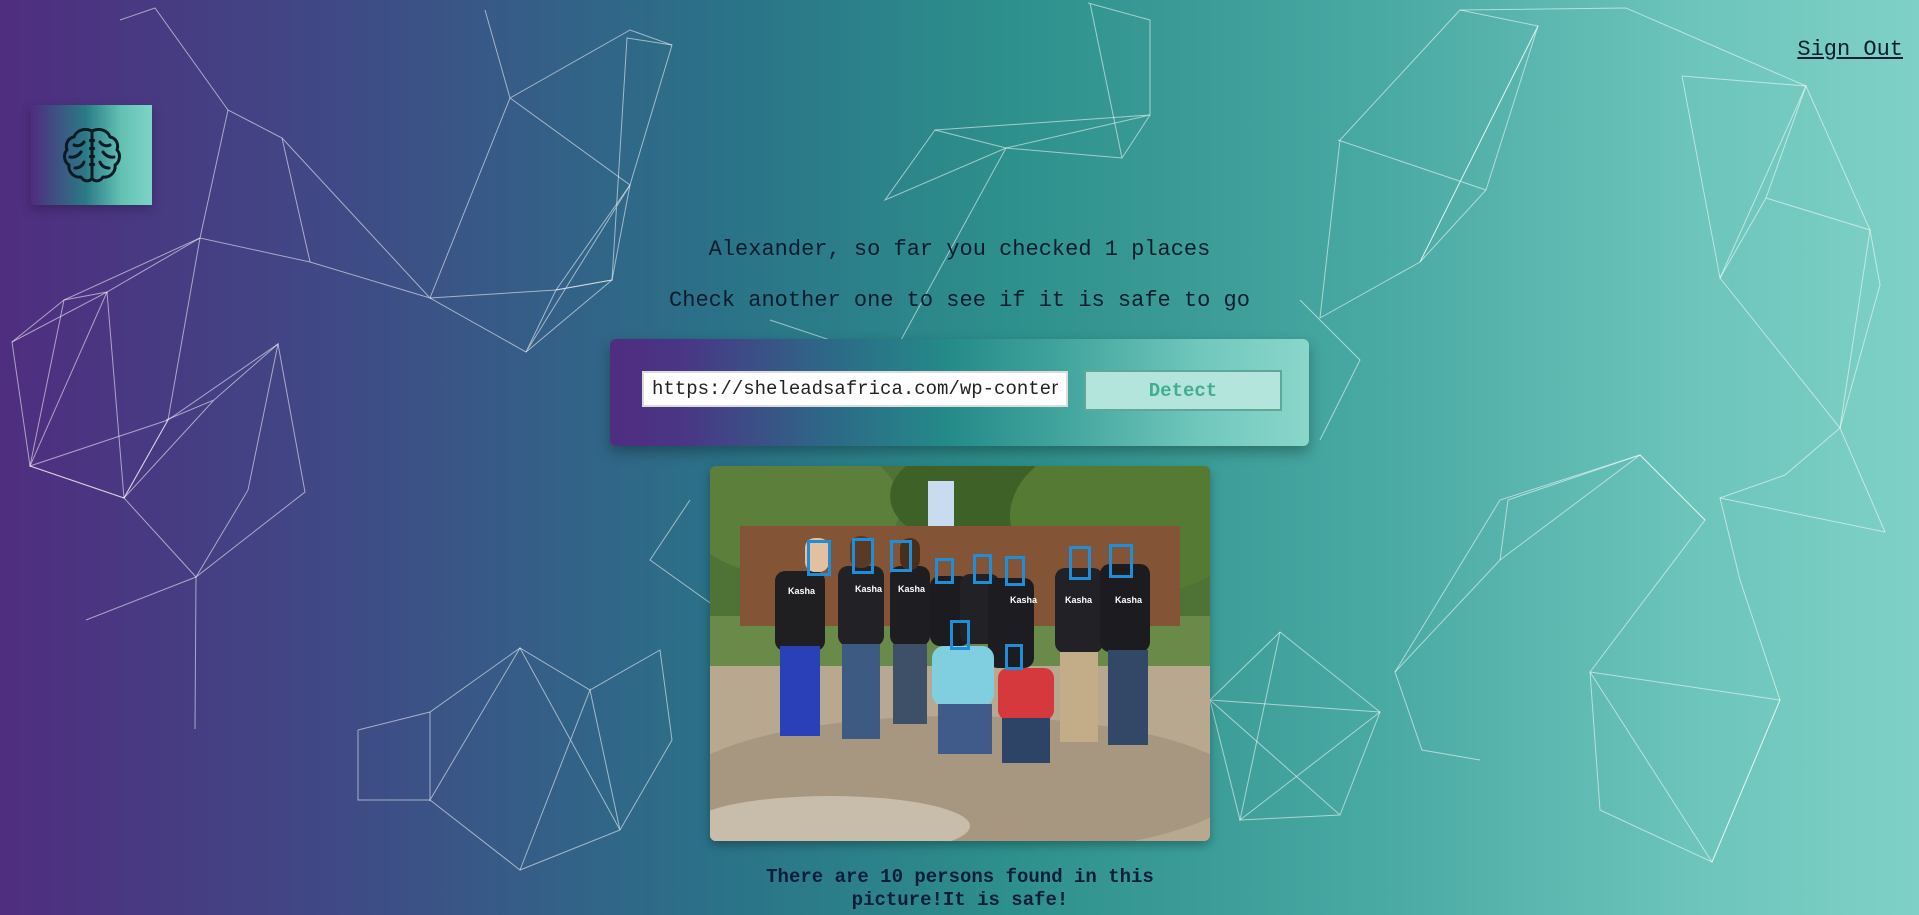  I want to click on analyzed-photo: Kasha Kasha Kasha Kasha Kasha Kasha, so click(960, 653).